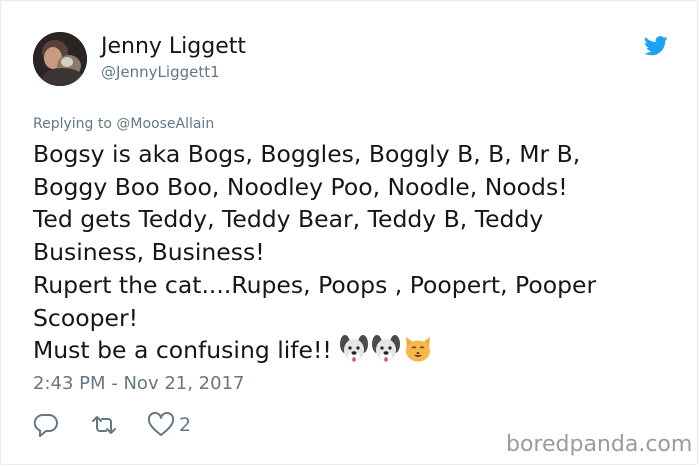 This screenshot has width=700, height=467. Describe the element at coordinates (160, 72) in the screenshot. I see `author-handle: @JennyLiggett1` at that location.